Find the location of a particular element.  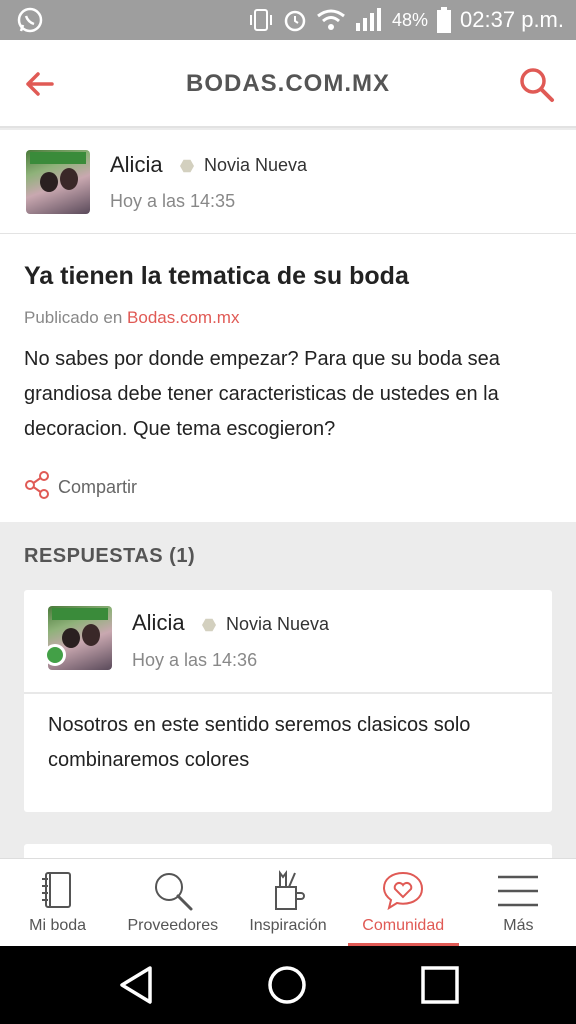

nav-label: Mi boda is located at coordinates (58, 925).